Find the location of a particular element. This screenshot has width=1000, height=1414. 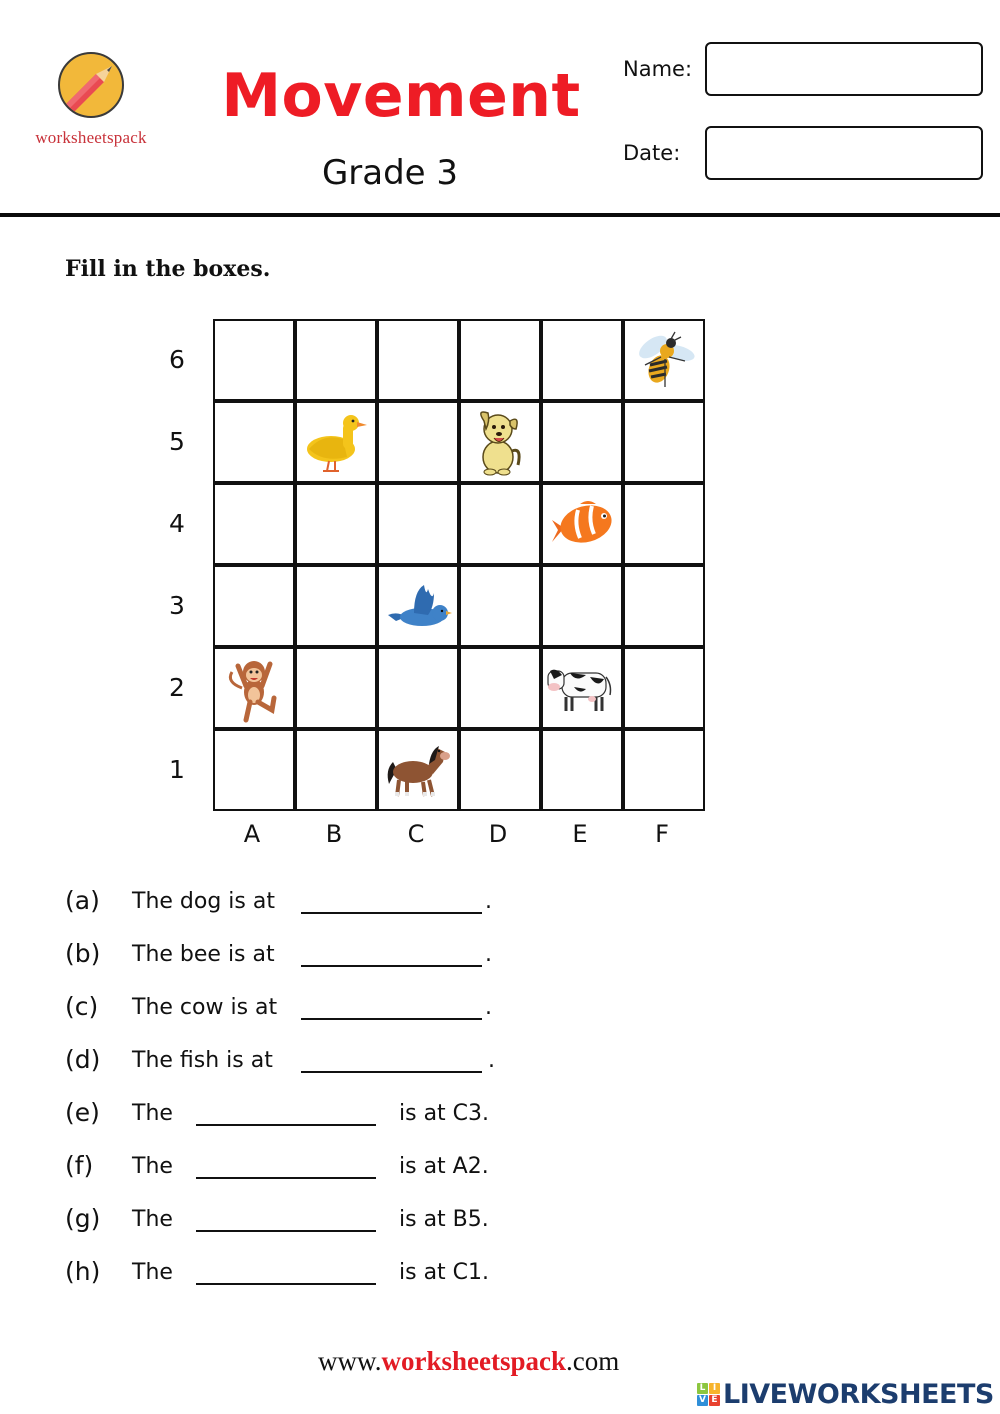

badge-letter: V is located at coordinates (702, 1400).